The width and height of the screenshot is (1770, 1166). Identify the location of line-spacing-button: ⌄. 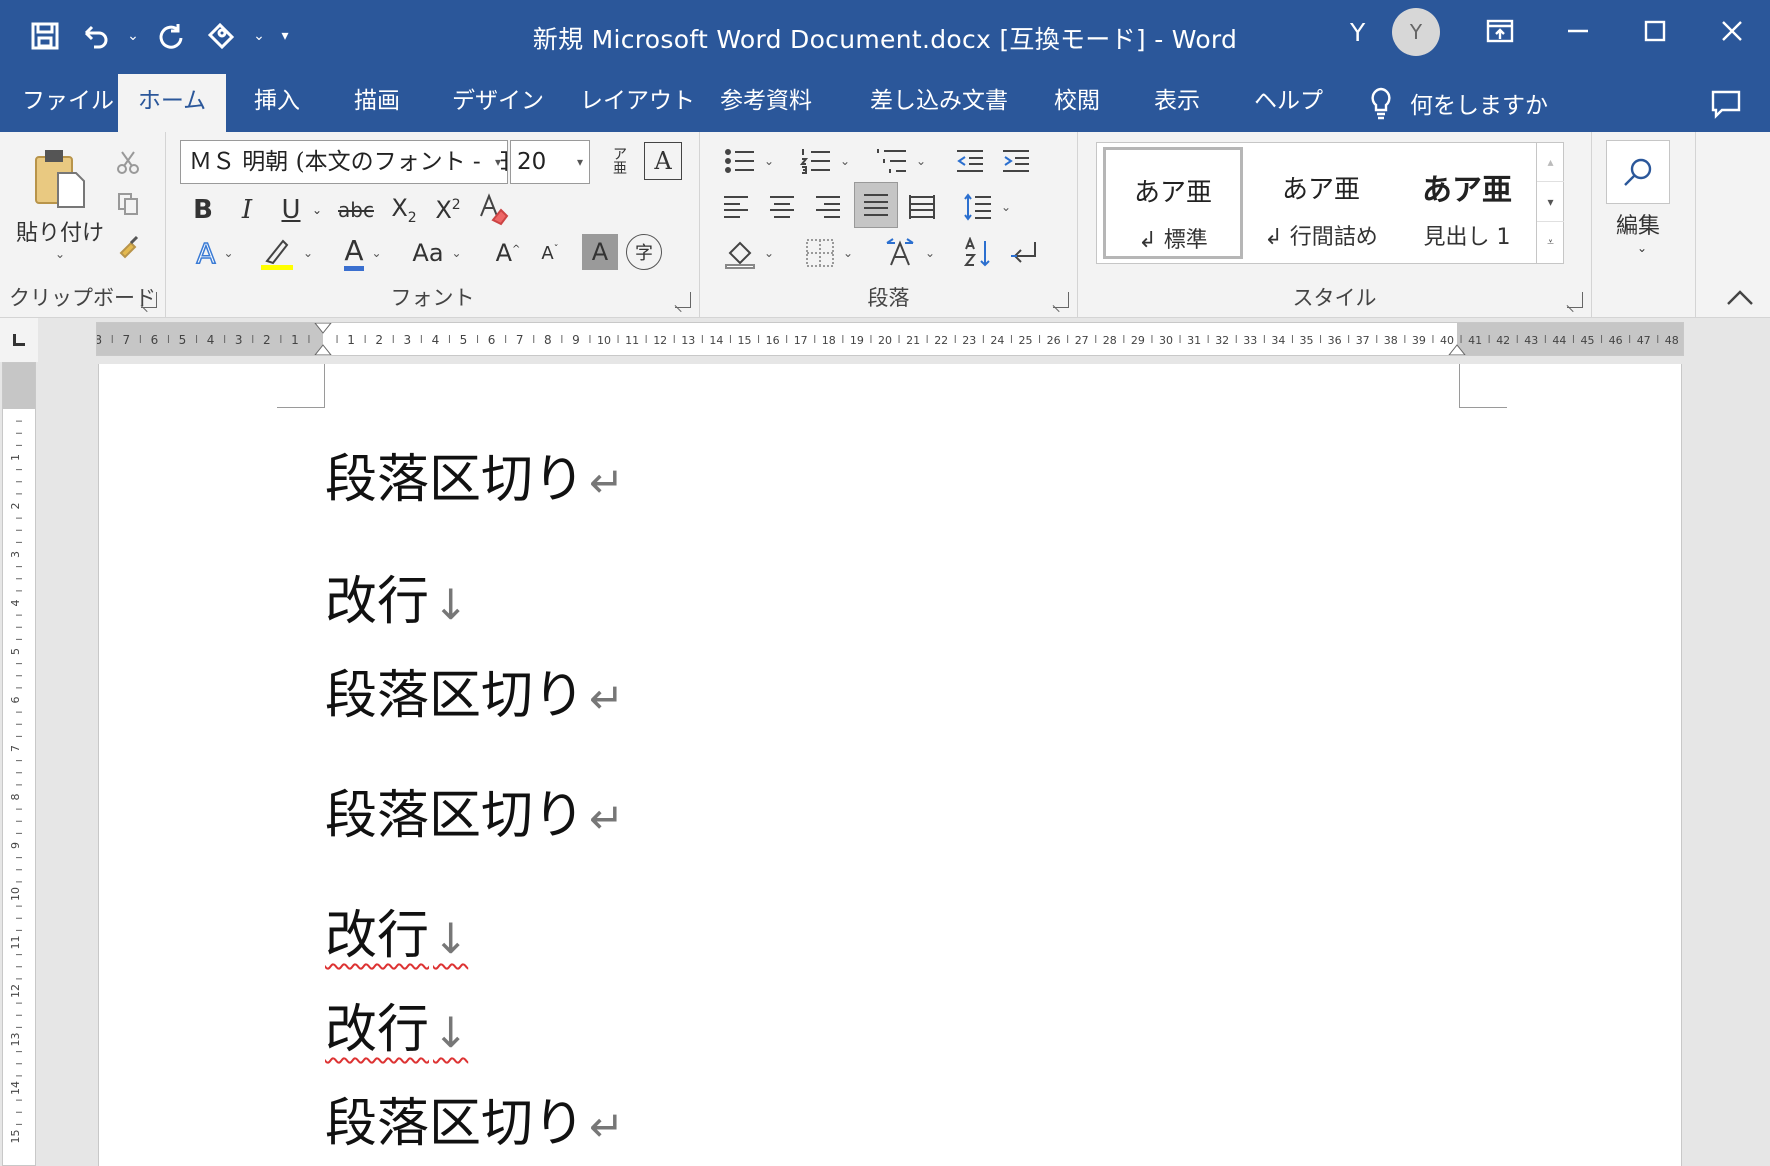
(987, 207).